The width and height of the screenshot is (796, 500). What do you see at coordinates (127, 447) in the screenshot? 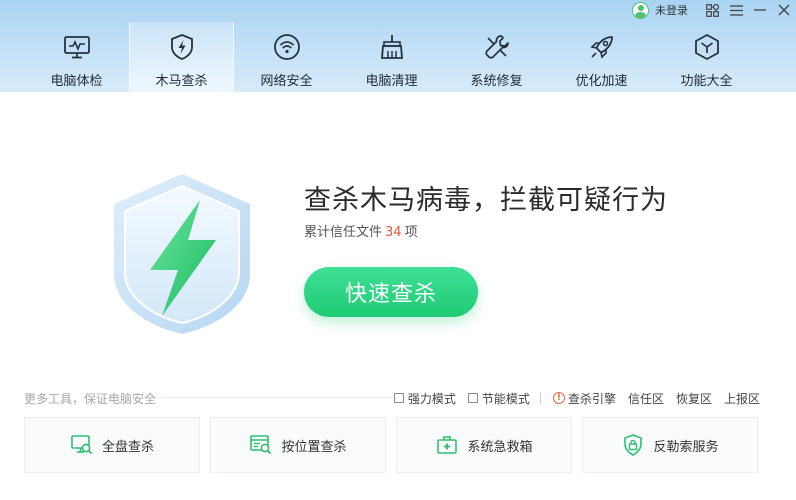
I see `card-label: 全盘查杀` at bounding box center [127, 447].